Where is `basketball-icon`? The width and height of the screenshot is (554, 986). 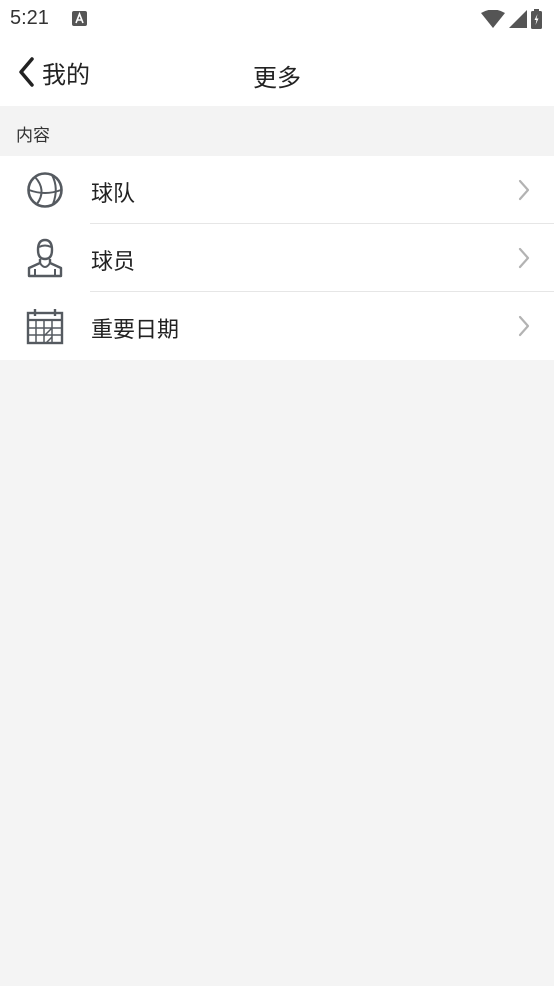 basketball-icon is located at coordinates (45, 190).